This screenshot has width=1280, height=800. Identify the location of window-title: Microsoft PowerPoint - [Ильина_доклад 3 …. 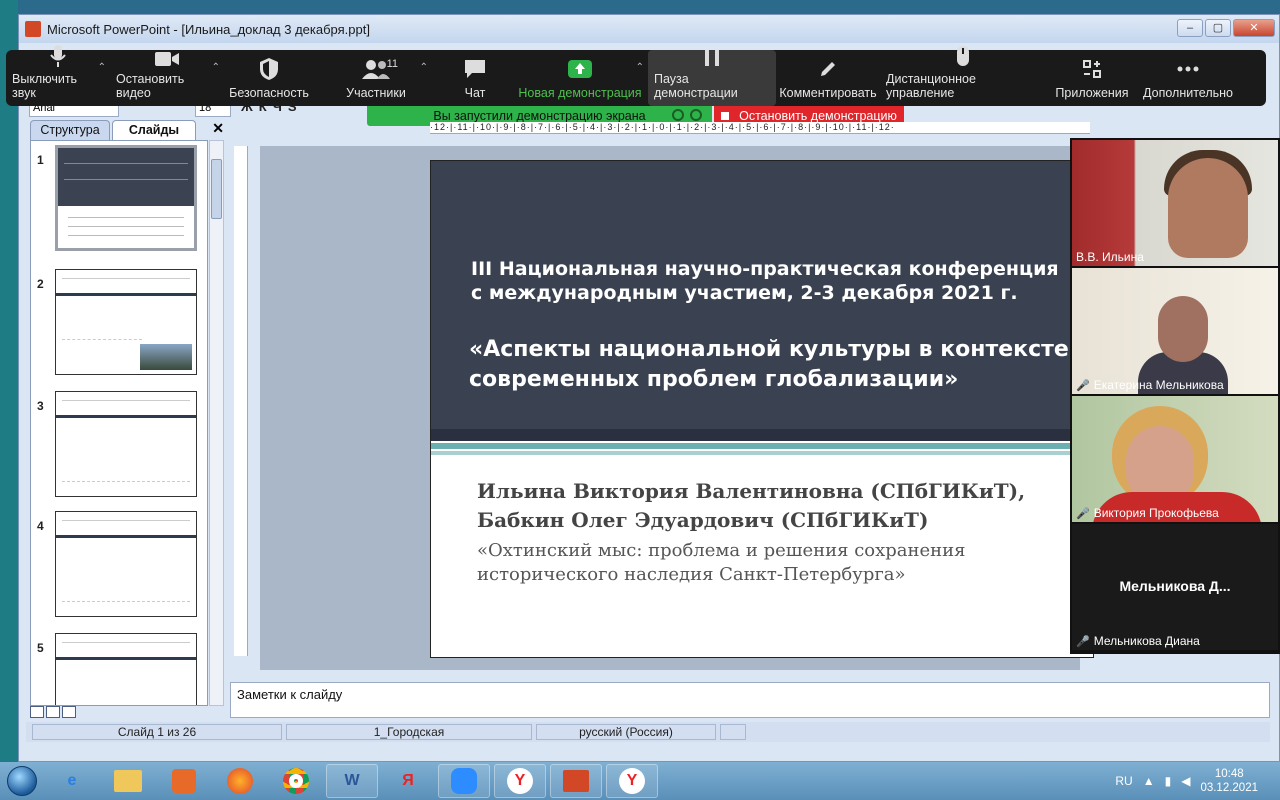
(208, 29).